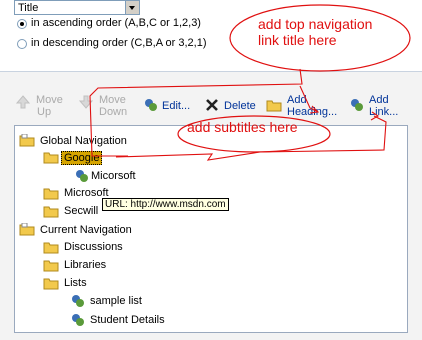  I want to click on annotation-top-text: add top navigation link title here, so click(315, 32).